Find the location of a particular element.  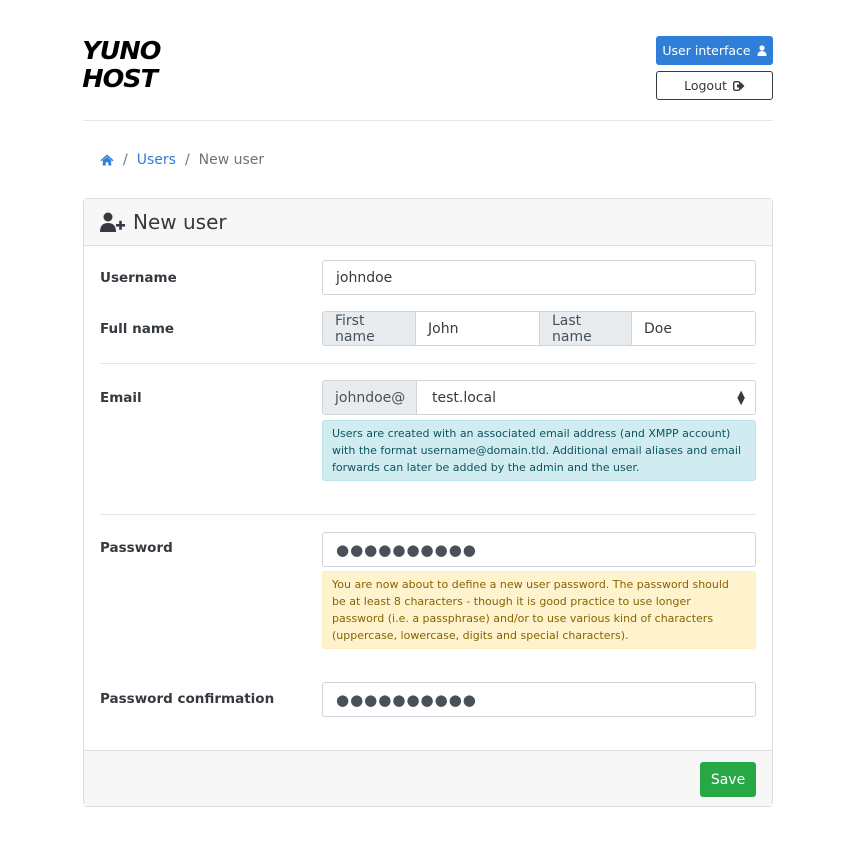

sign-out-icon is located at coordinates (738, 85).